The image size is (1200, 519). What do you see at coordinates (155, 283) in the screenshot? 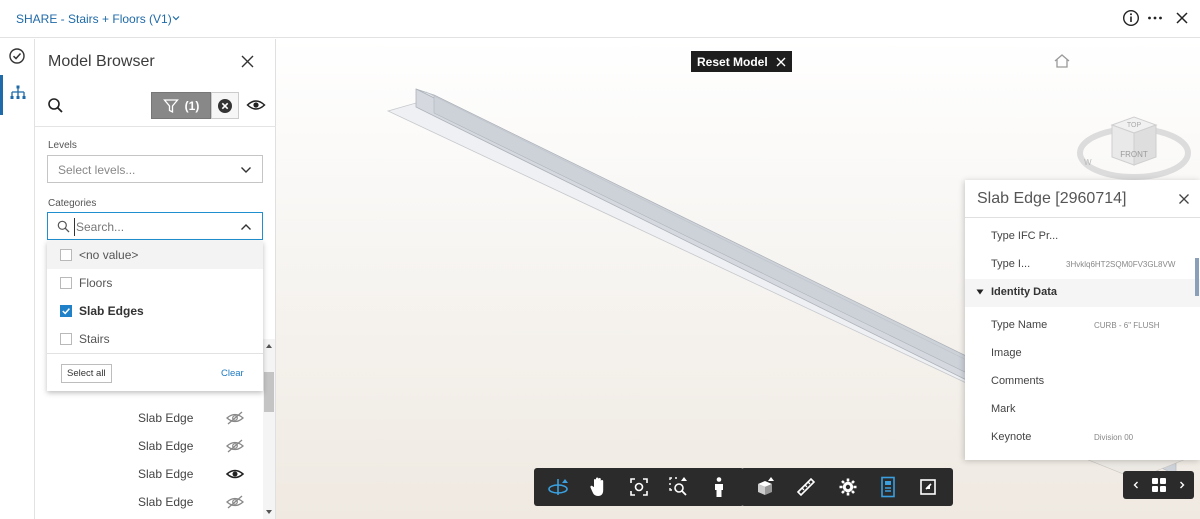
I see `category-option: Floors` at bounding box center [155, 283].